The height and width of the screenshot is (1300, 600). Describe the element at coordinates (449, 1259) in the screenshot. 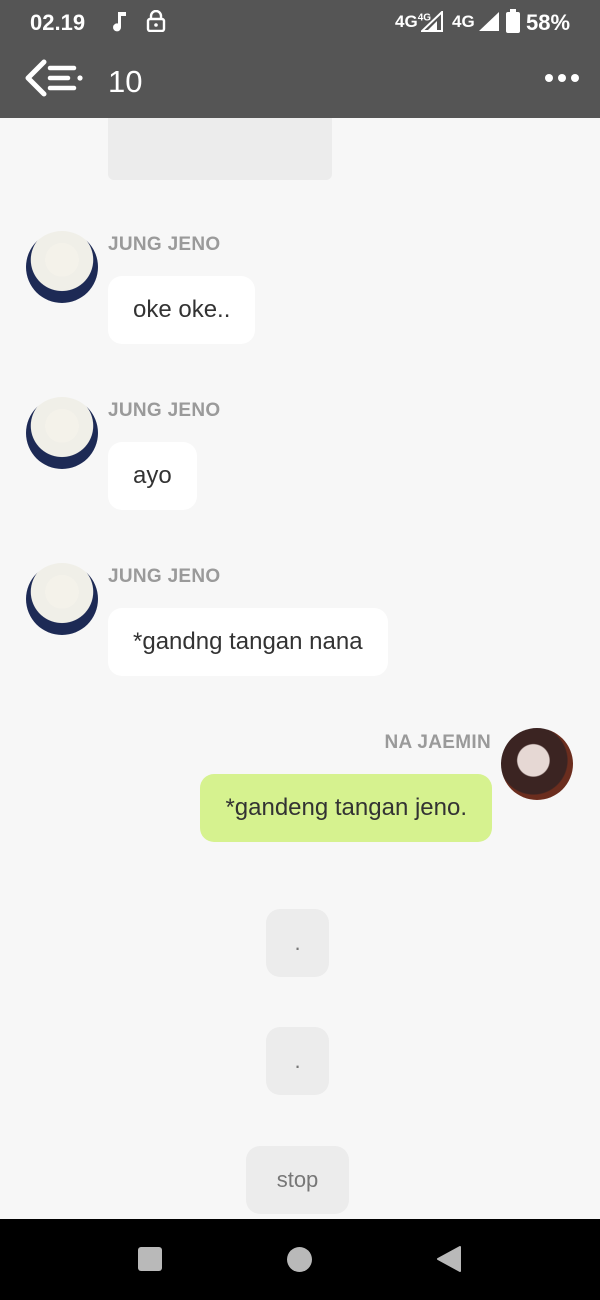

I see `back-triangle-icon` at that location.